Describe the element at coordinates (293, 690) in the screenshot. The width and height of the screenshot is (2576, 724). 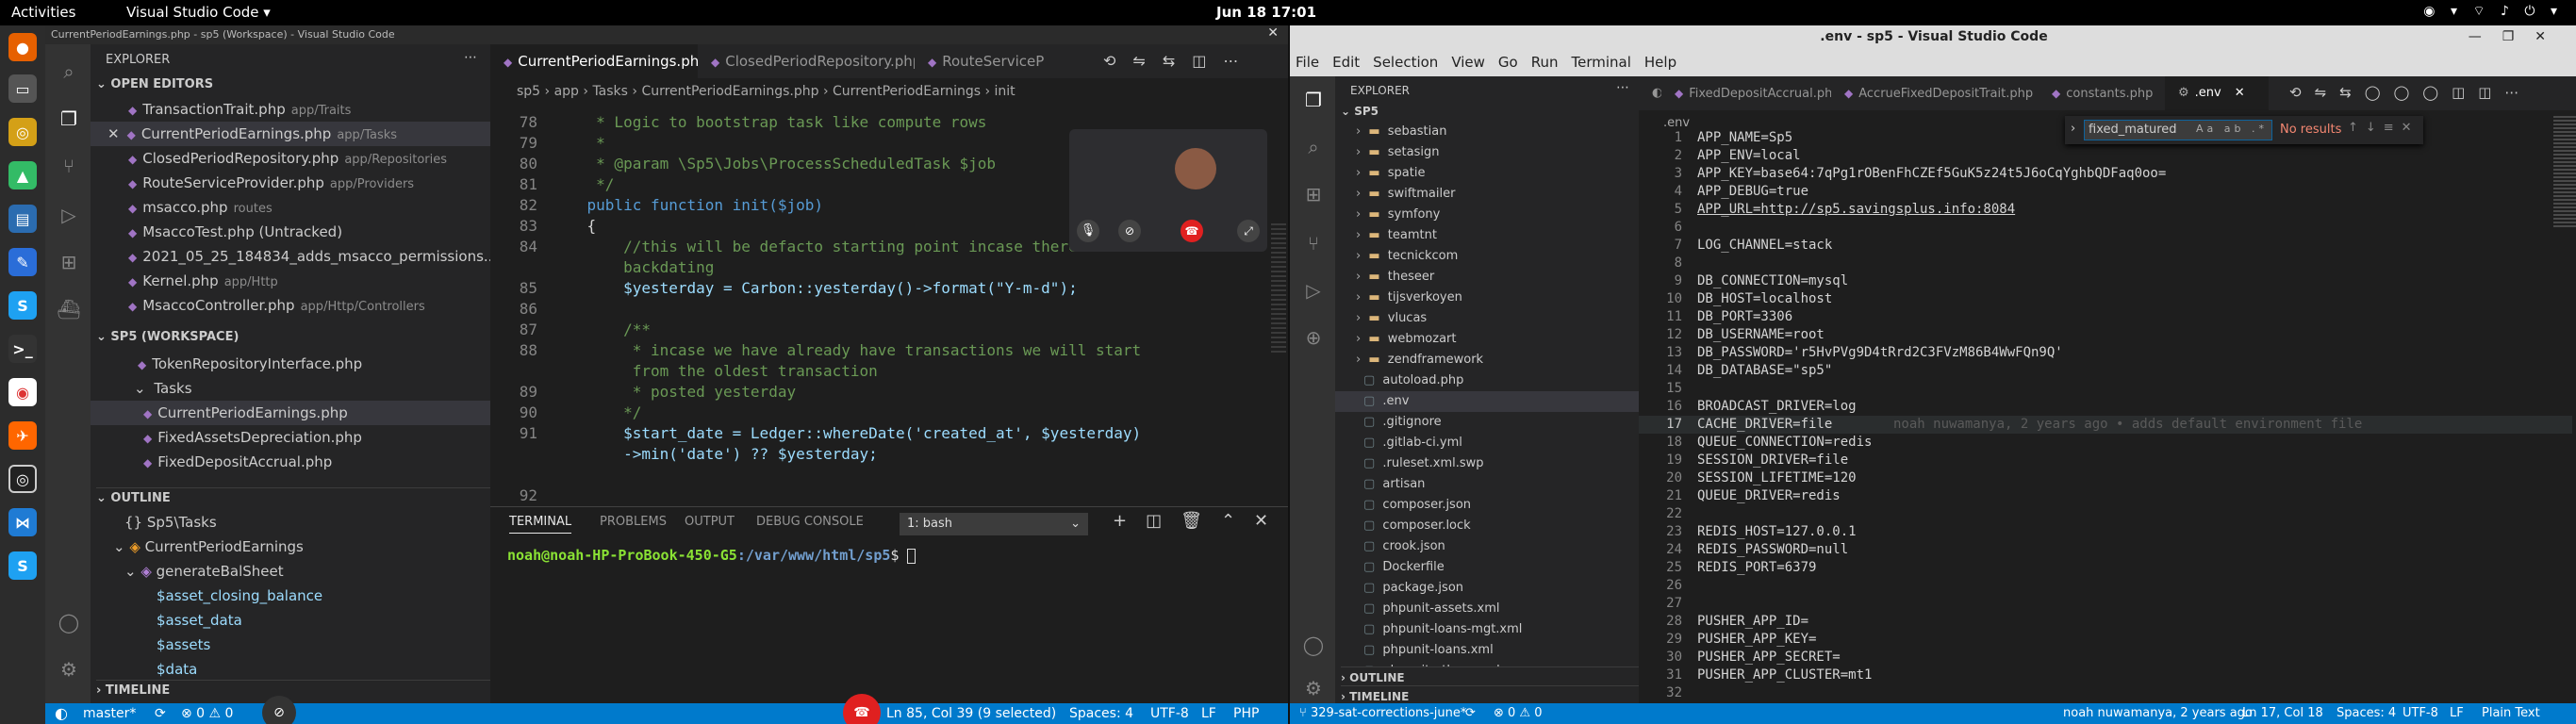
I see `timeline-header: › TIMELINE` at that location.